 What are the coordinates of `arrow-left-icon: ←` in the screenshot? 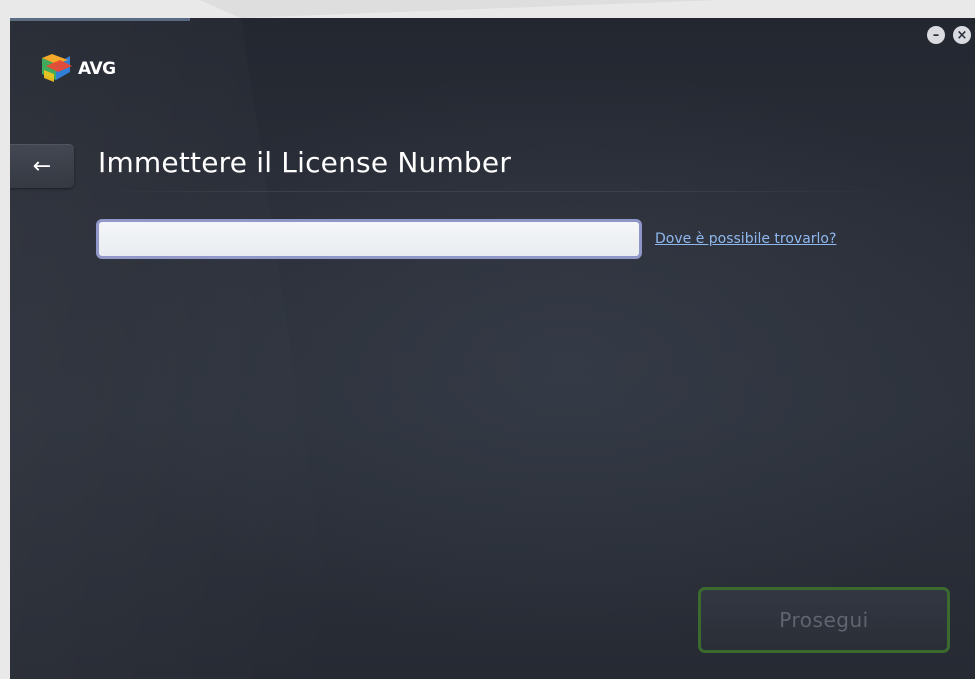 It's located at (42, 166).